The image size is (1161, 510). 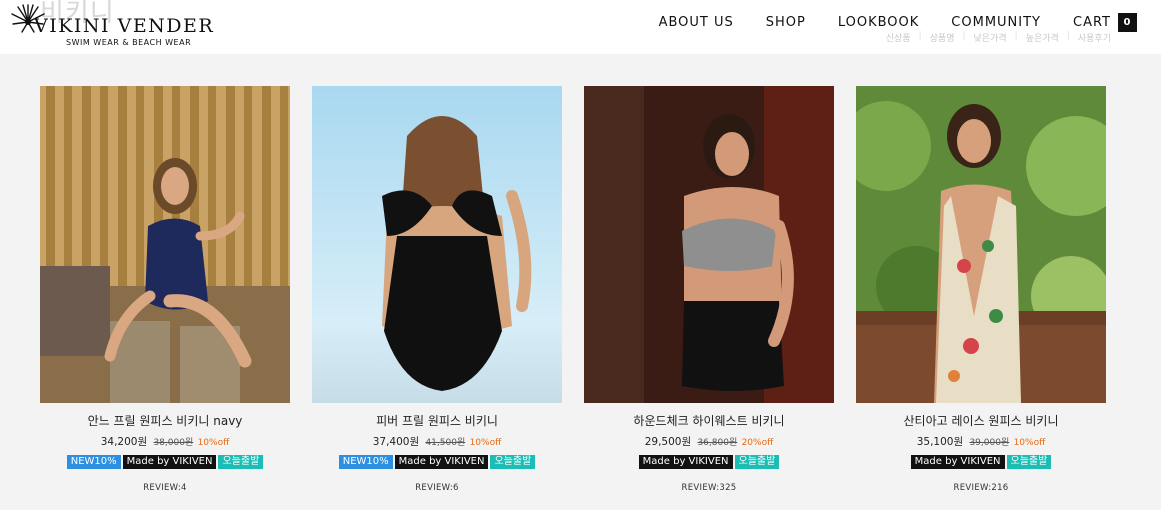 I want to click on original-price: 36,800원, so click(x=717, y=443).